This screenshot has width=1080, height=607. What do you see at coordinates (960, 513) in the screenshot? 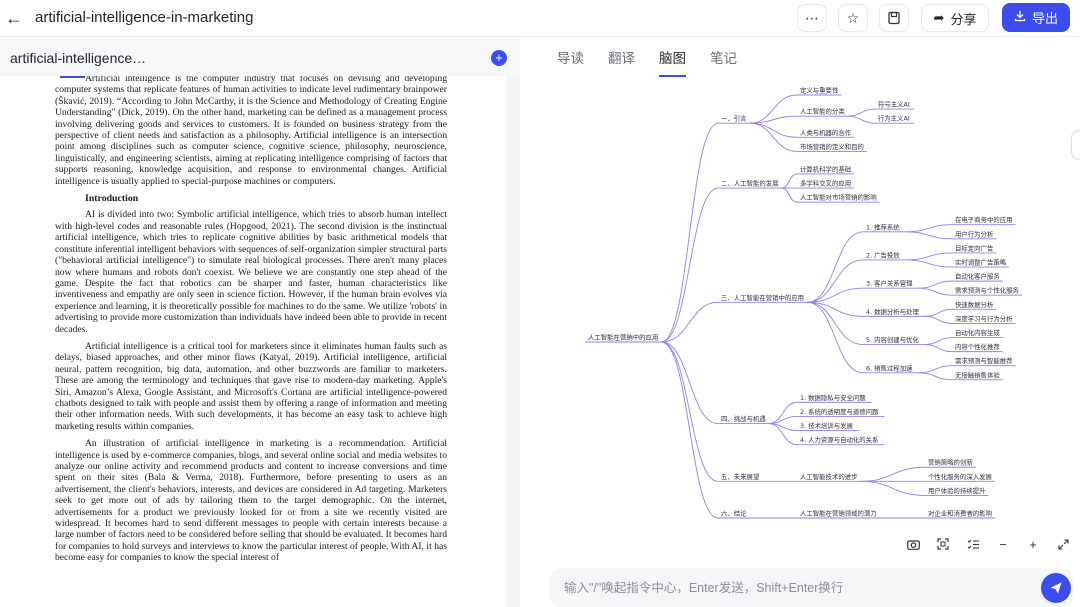
I see `mindmap-leaf-node: 对企业和消费者的影响` at bounding box center [960, 513].